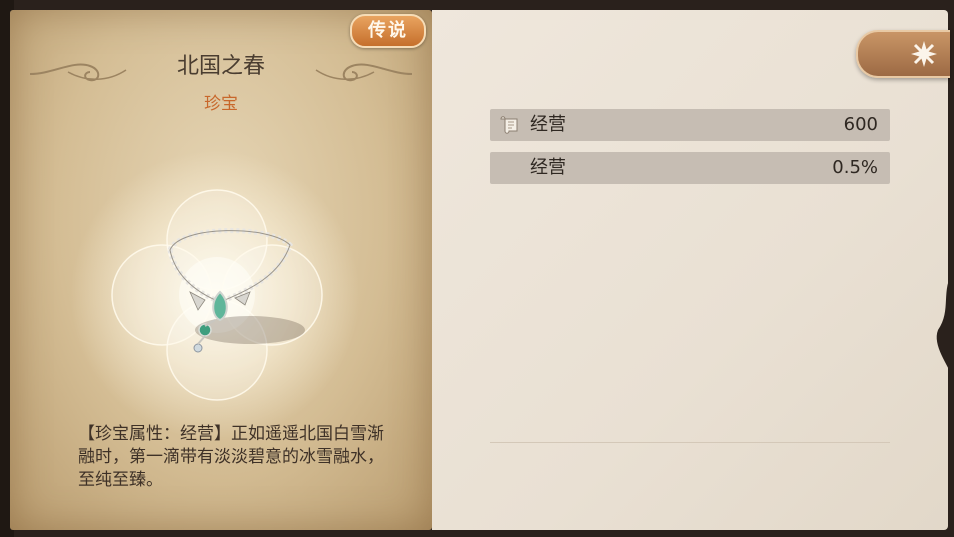 The image size is (954, 537). I want to click on item-name: 北国之春, so click(220, 66).